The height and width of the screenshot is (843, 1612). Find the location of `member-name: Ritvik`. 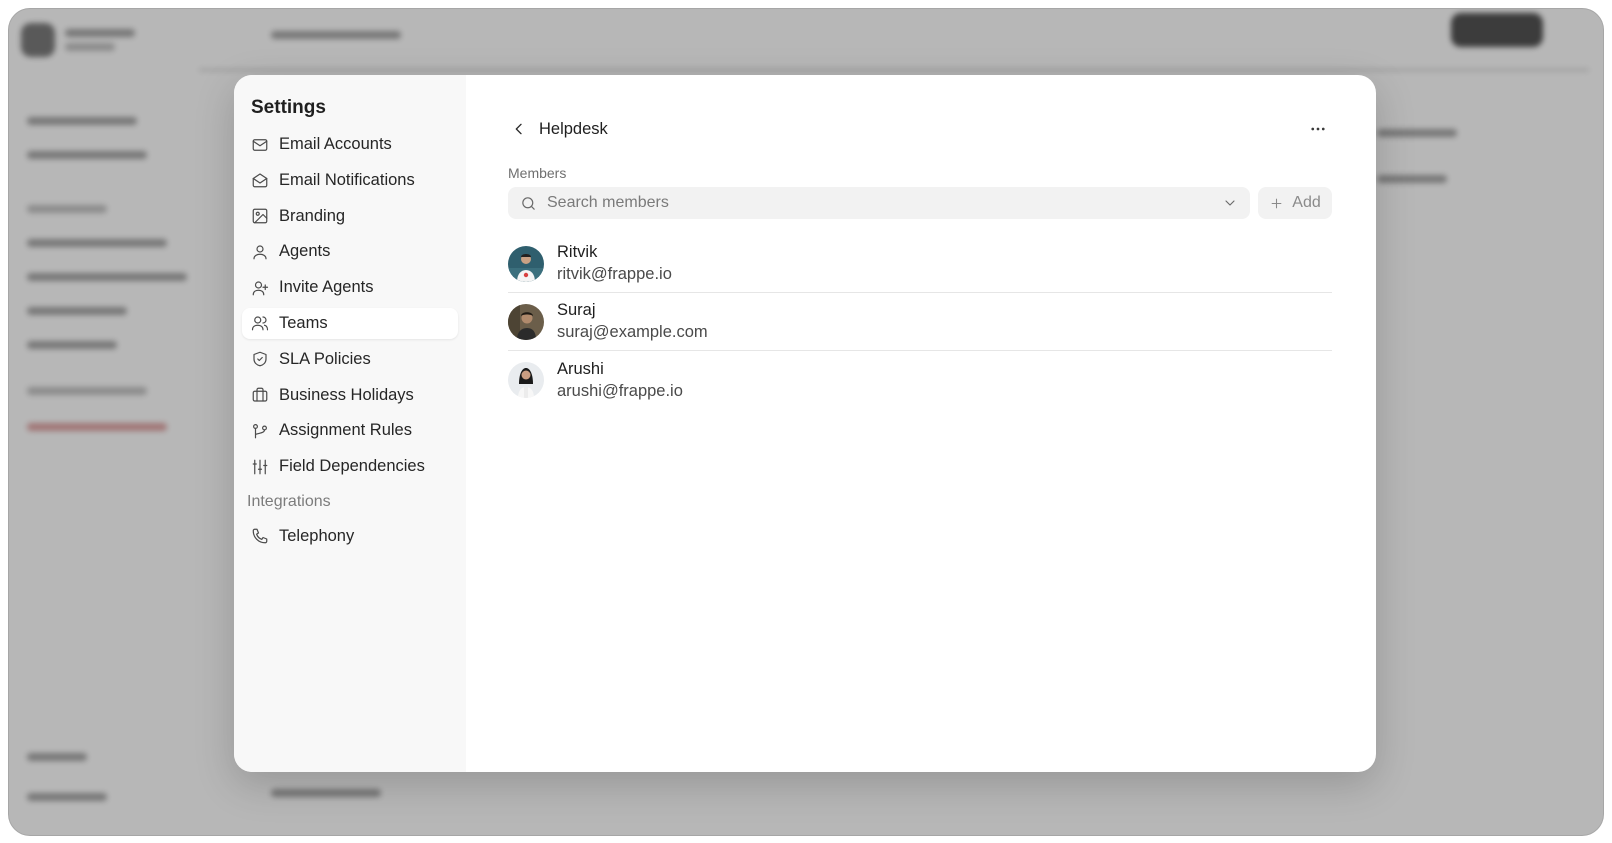

member-name: Ritvik is located at coordinates (577, 252).